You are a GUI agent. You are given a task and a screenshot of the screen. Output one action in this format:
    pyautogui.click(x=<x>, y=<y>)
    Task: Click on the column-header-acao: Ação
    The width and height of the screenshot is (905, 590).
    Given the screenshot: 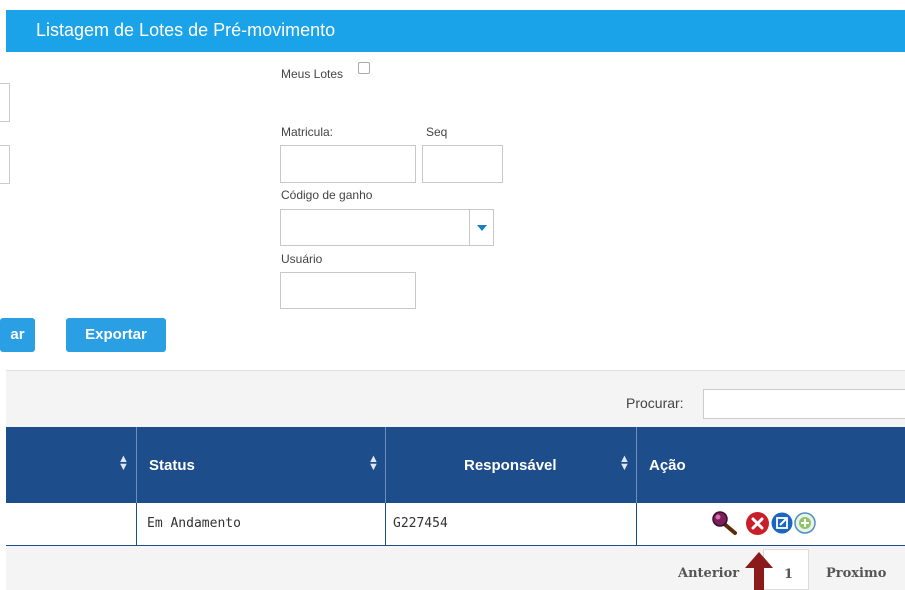 What is the action you would take?
    pyautogui.click(x=771, y=465)
    